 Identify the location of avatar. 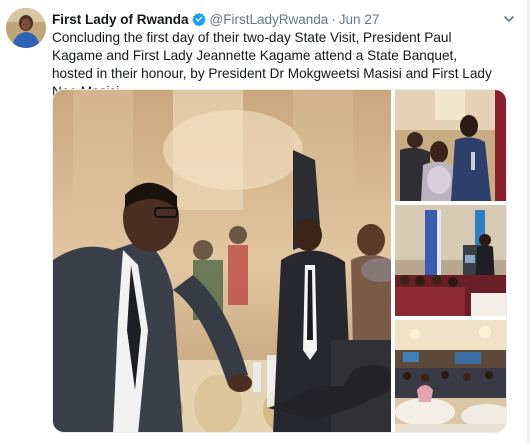
(26, 28).